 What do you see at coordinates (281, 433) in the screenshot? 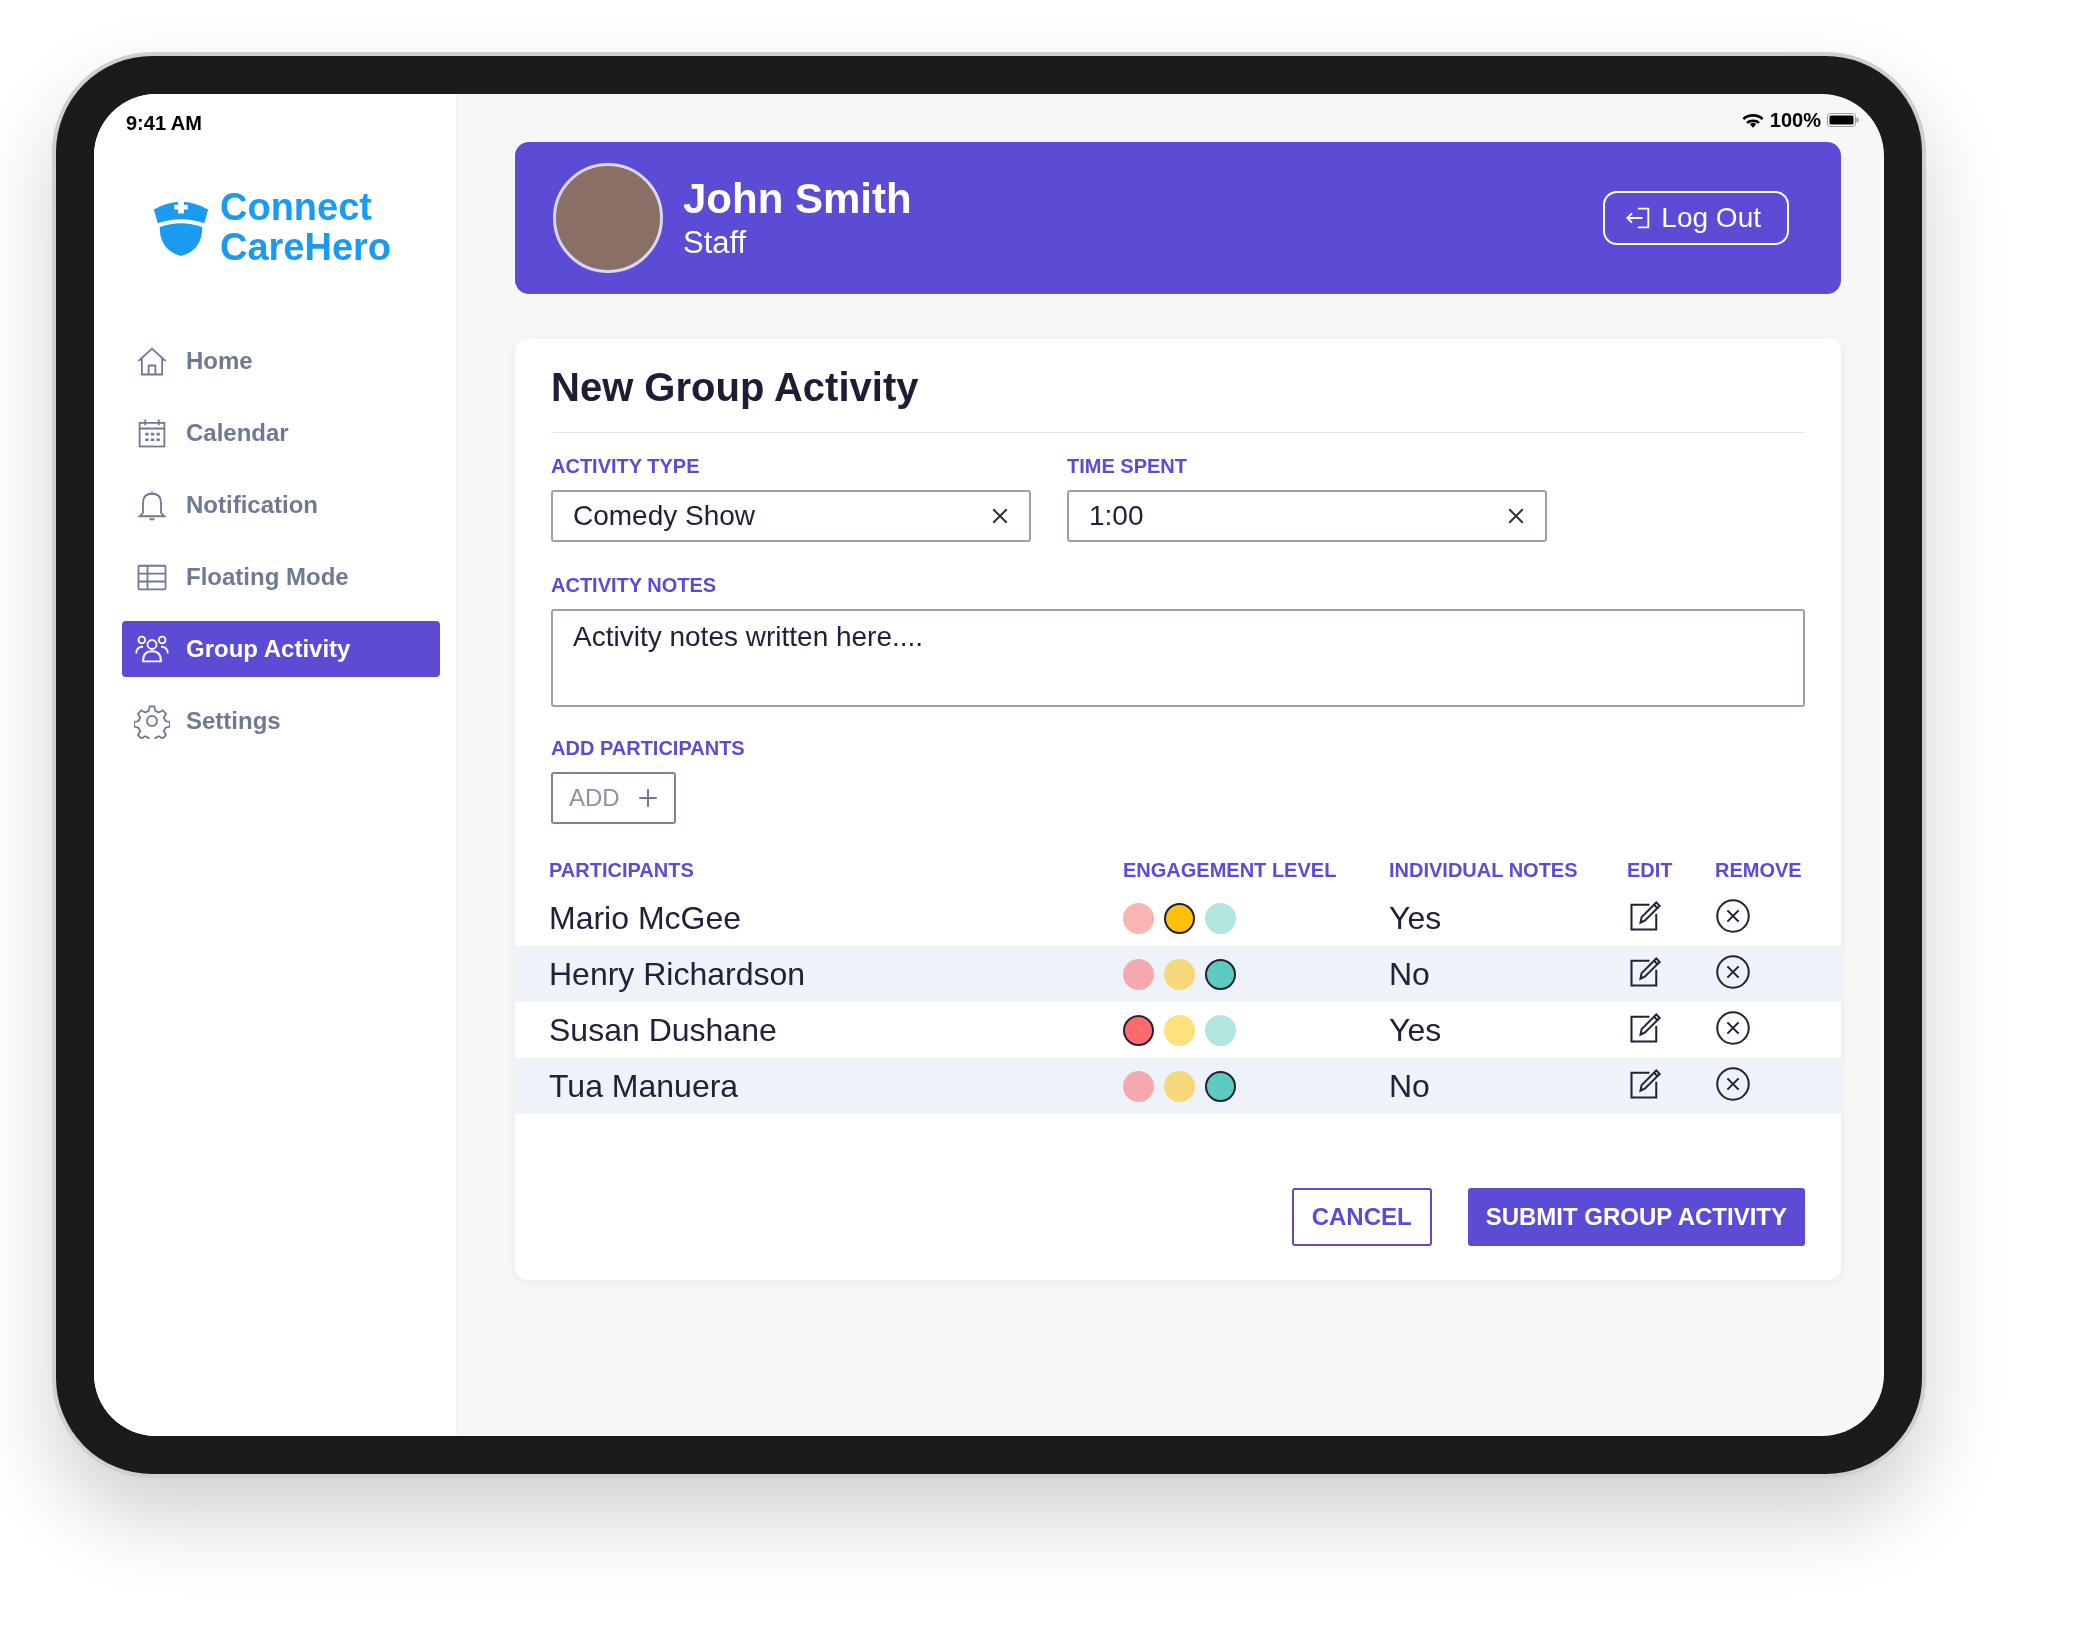
I see `sidebar-item: Calendar` at bounding box center [281, 433].